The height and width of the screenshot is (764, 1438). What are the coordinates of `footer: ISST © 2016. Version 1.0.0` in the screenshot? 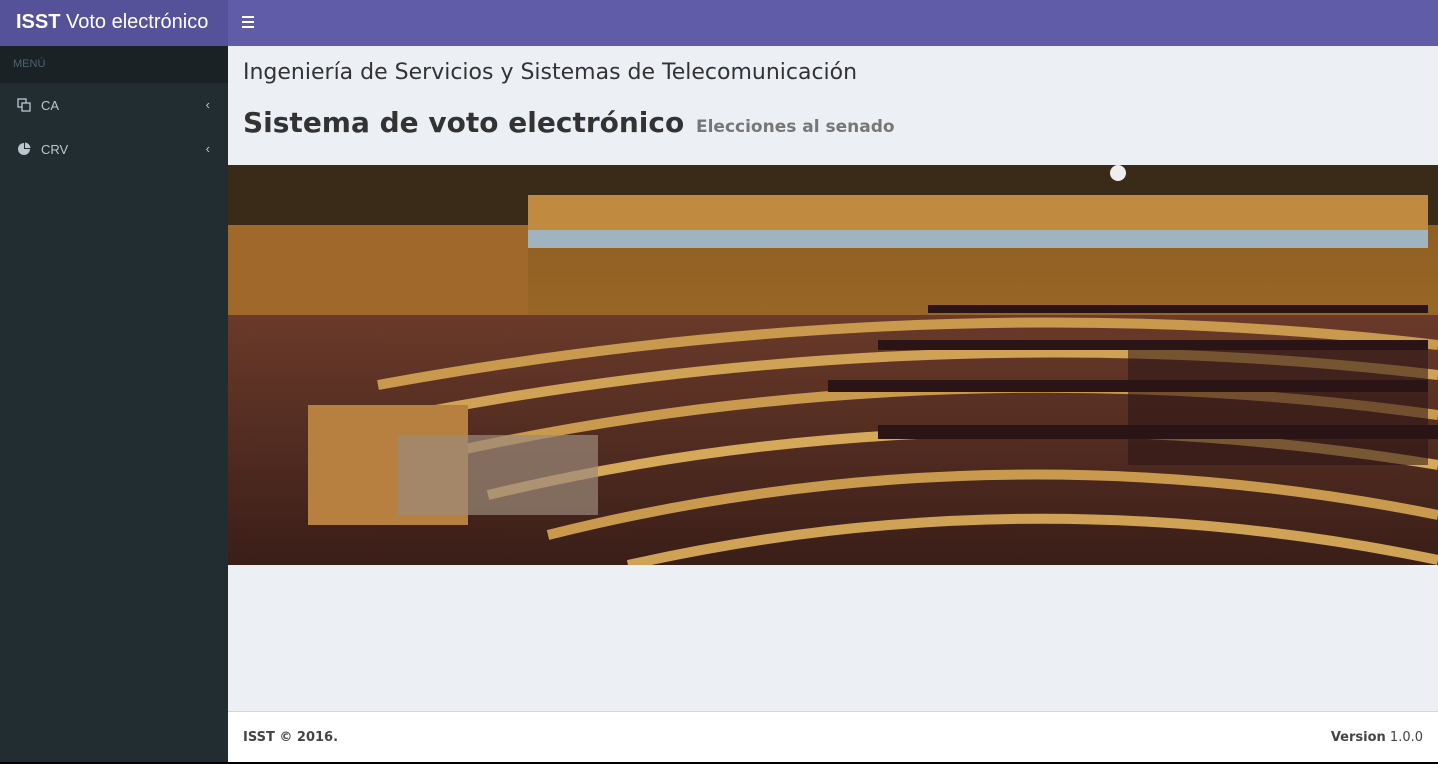 It's located at (833, 736).